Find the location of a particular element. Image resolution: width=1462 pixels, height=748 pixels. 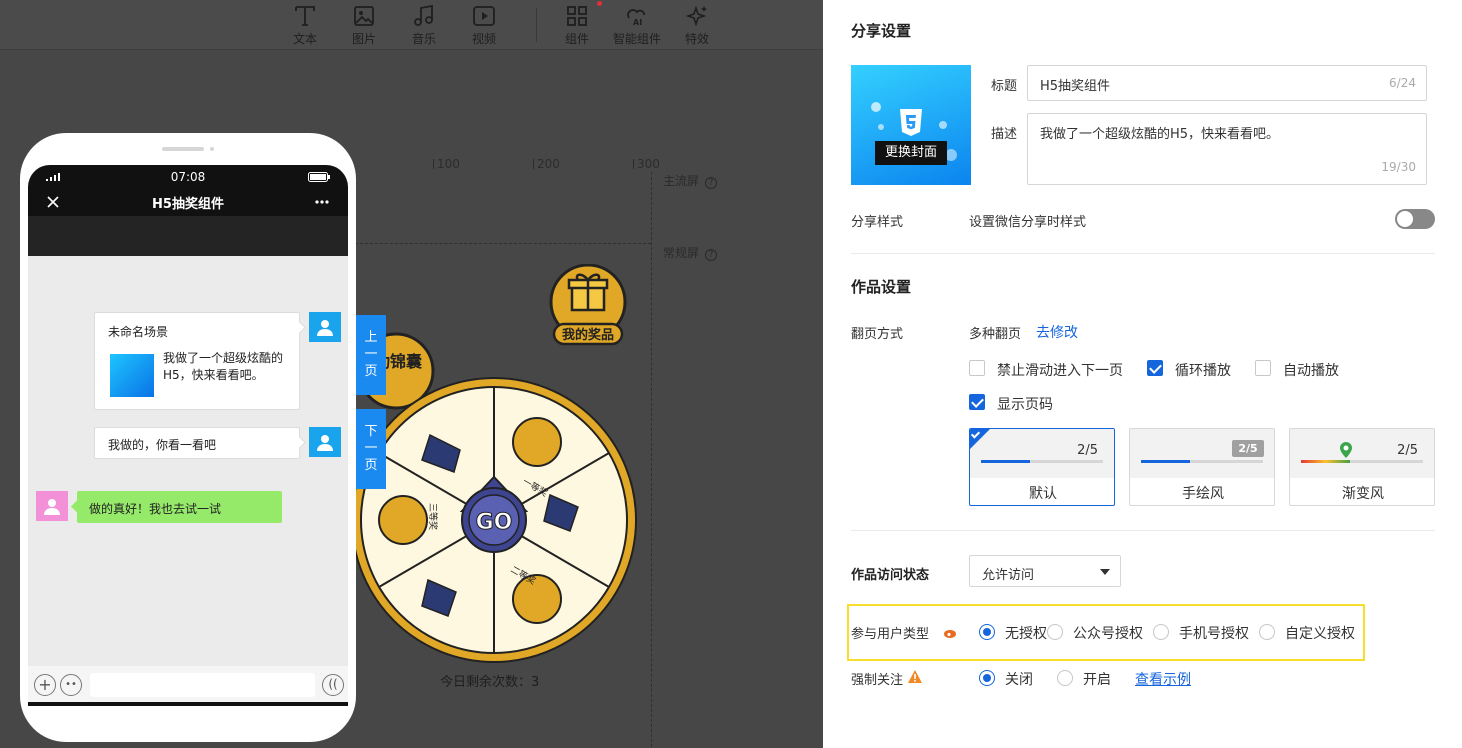

chat-input is located at coordinates (202, 685).